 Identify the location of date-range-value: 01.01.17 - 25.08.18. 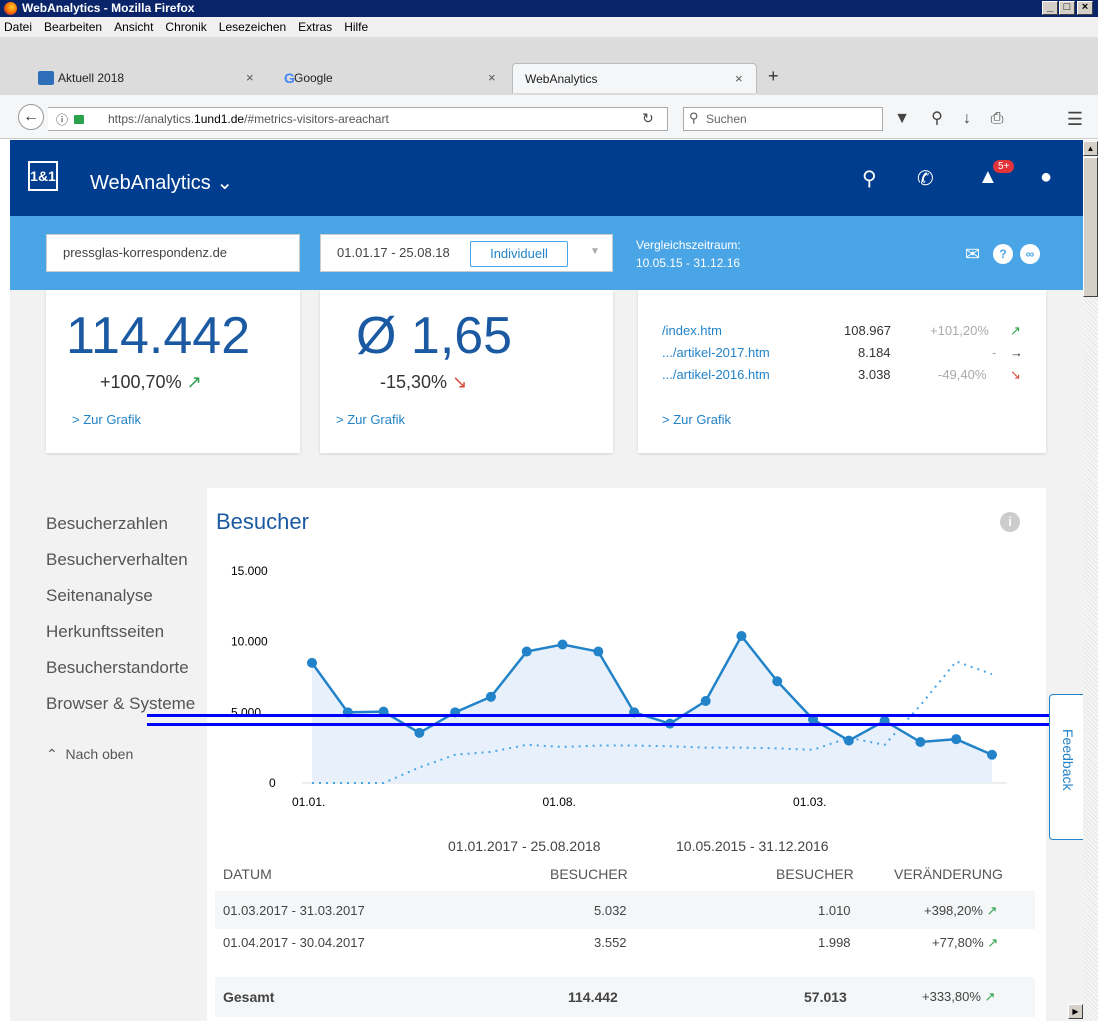
(393, 252).